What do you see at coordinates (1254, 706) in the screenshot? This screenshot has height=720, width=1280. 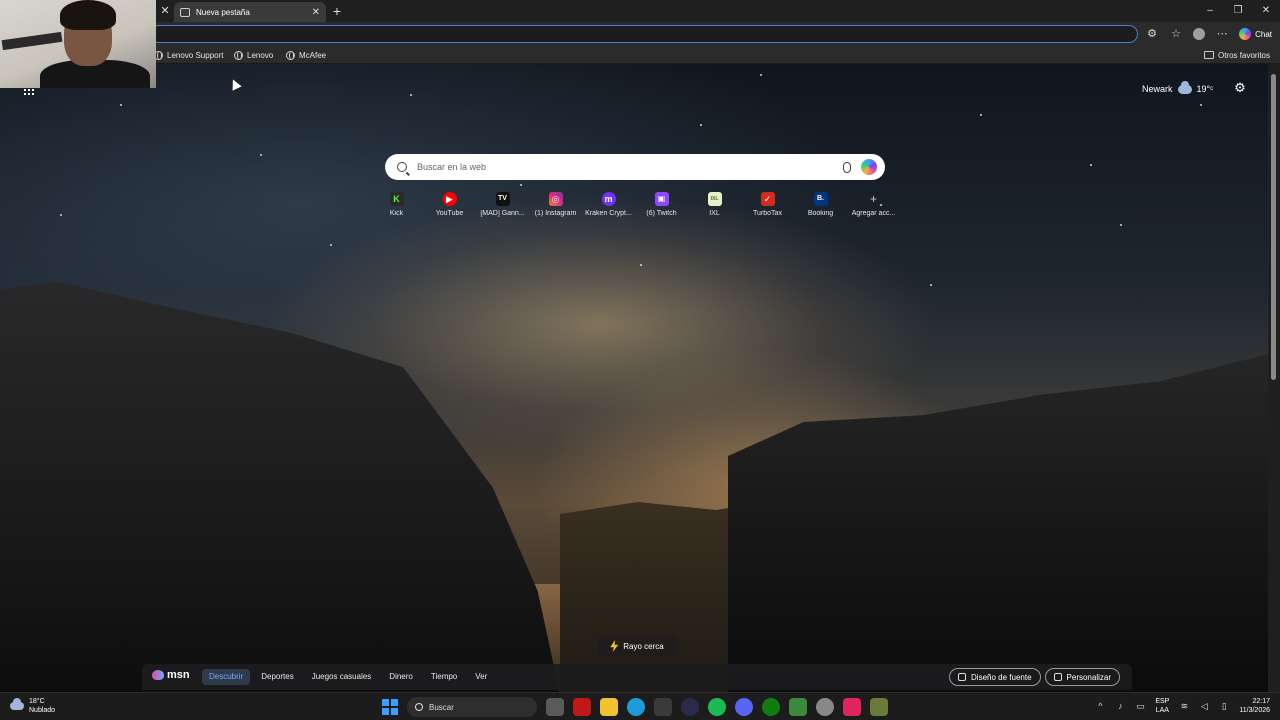 I see `clock: 22:17 11/3/2026` at bounding box center [1254, 706].